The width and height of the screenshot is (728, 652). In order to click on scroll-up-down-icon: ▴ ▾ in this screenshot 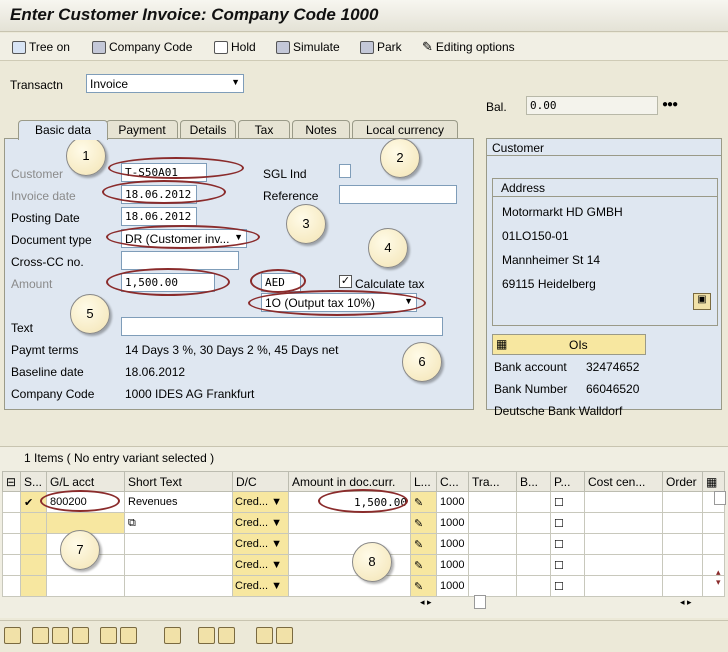, I will do `click(718, 577)`.